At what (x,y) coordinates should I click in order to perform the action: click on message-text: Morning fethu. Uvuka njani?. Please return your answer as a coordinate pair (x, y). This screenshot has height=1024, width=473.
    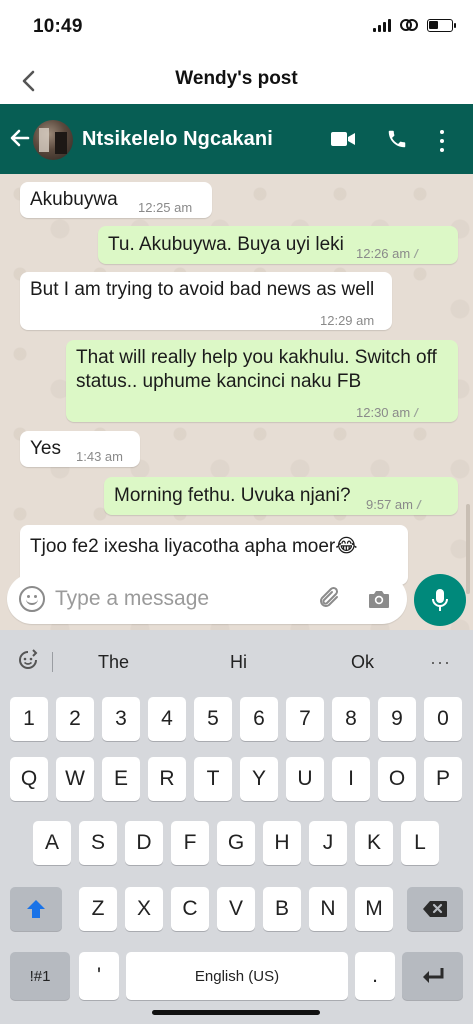
    Looking at the image, I should click on (232, 495).